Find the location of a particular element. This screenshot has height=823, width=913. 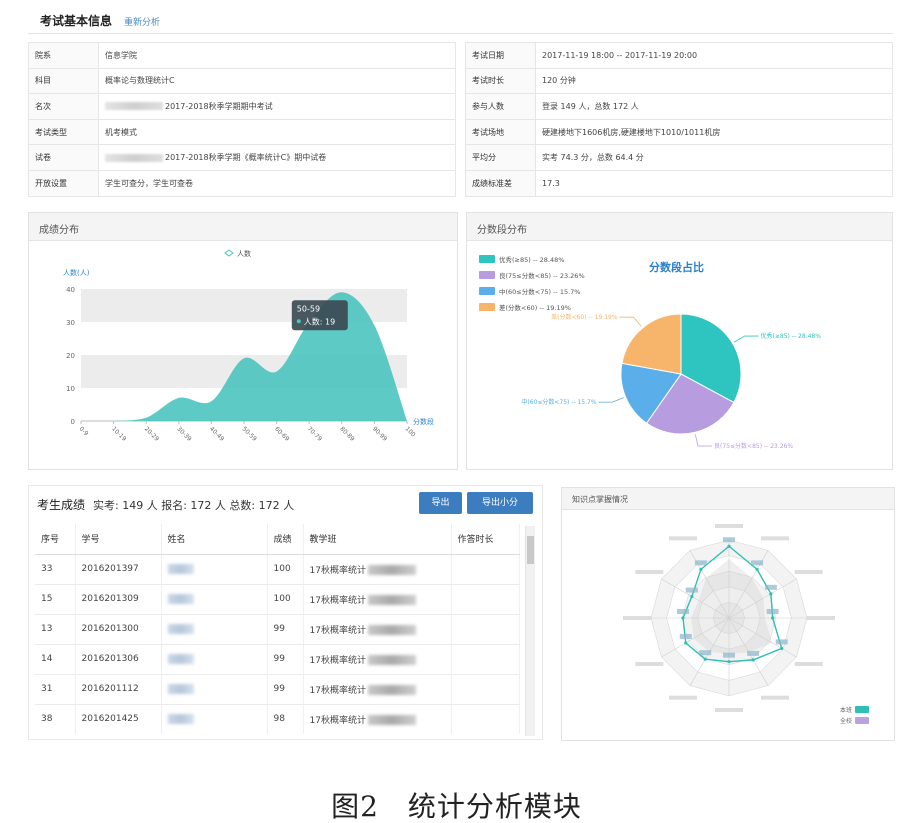

info-row: 考试日期 2017-11-19 18:00 -- 2017-11-19 20:00 is located at coordinates (679, 55).